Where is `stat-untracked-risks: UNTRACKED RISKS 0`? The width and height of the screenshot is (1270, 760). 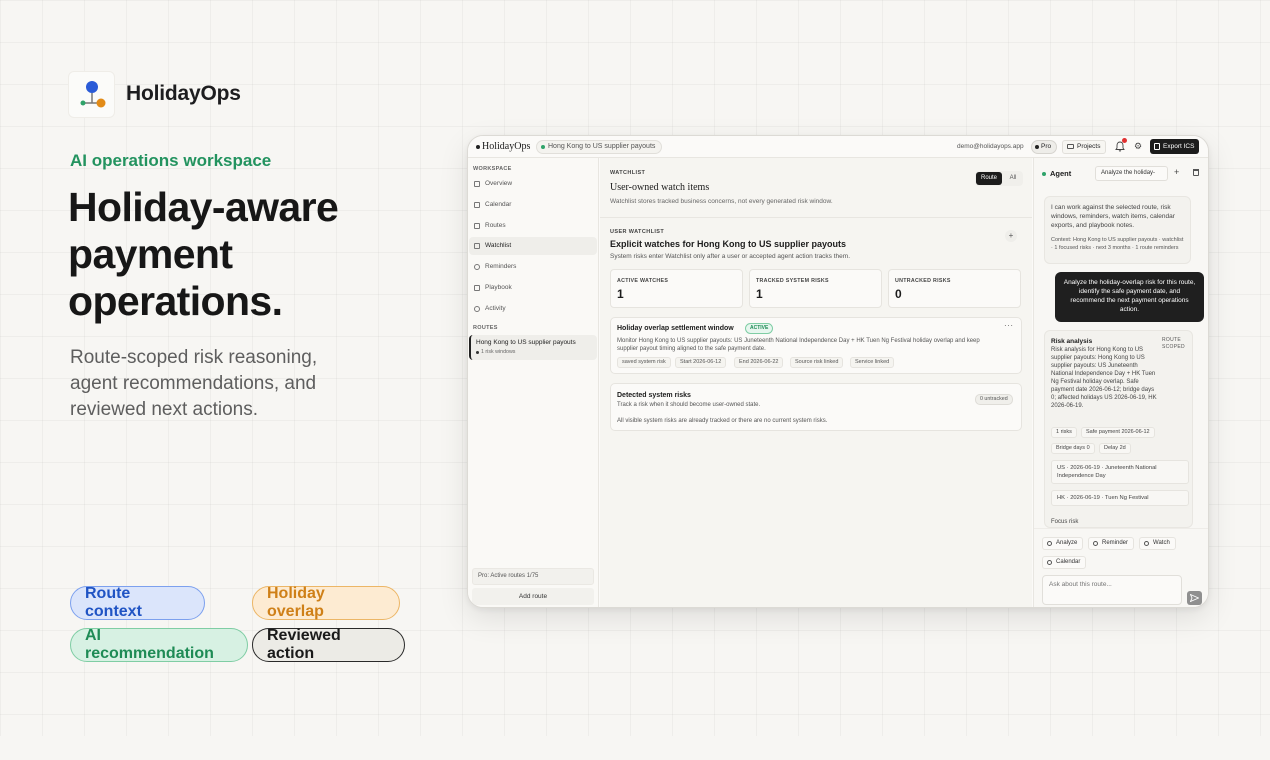
stat-untracked-risks: UNTRACKED RISKS 0 is located at coordinates (954, 288).